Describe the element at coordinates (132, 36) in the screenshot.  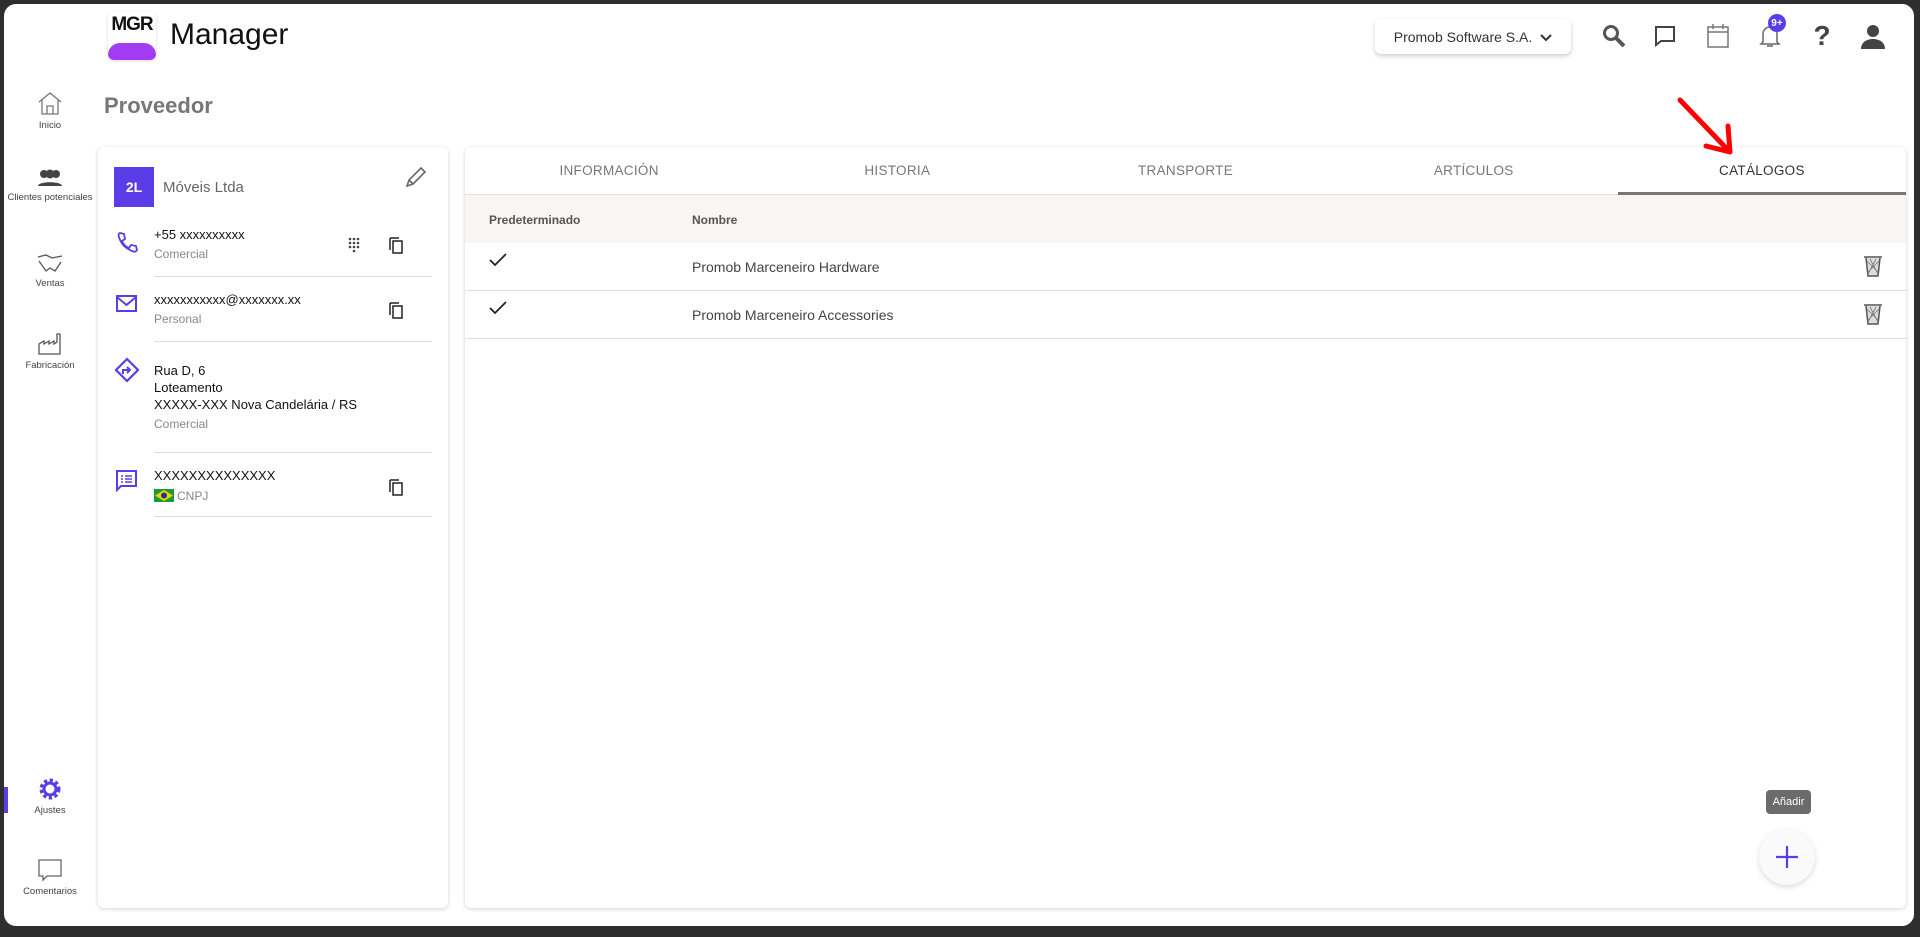
I see `app-logo: MGR` at that location.